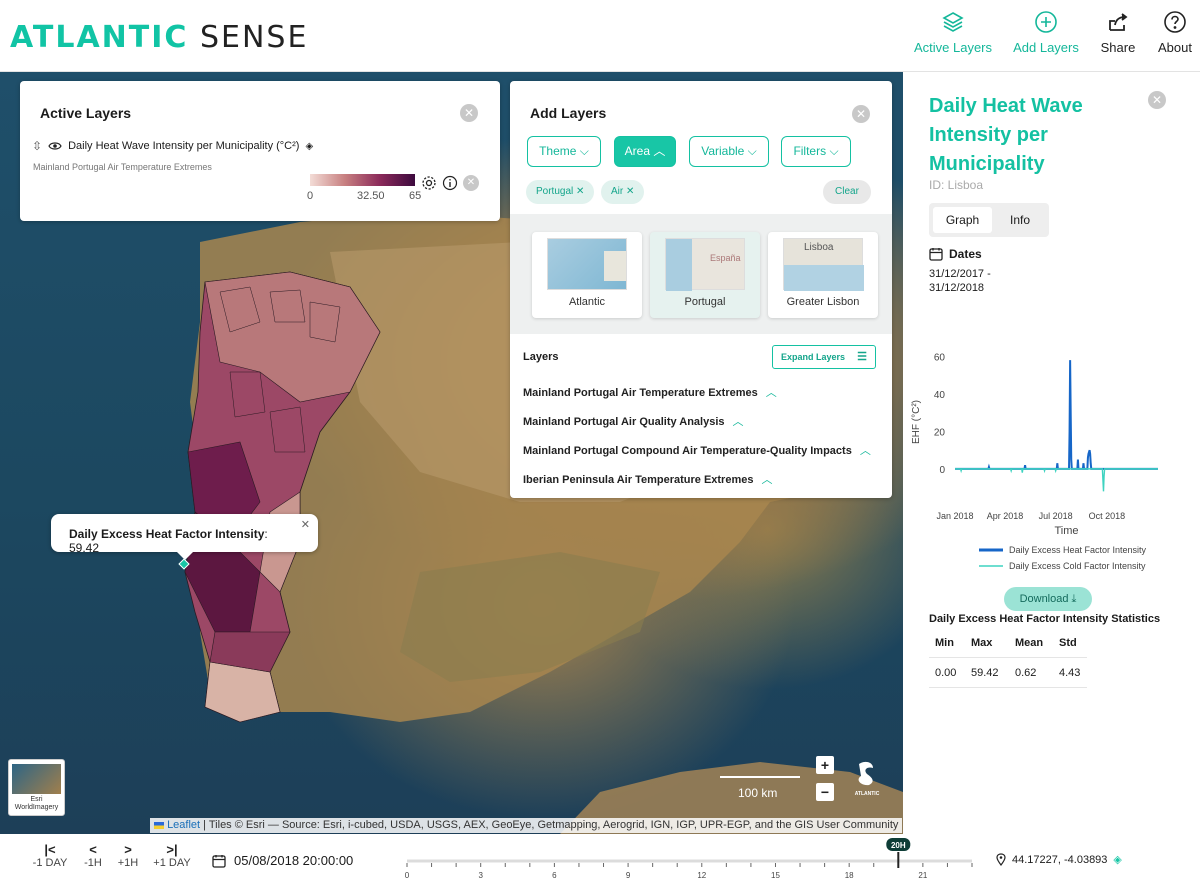  Describe the element at coordinates (560, 192) in the screenshot. I see `tag-portugal: Portugal ✕` at that location.